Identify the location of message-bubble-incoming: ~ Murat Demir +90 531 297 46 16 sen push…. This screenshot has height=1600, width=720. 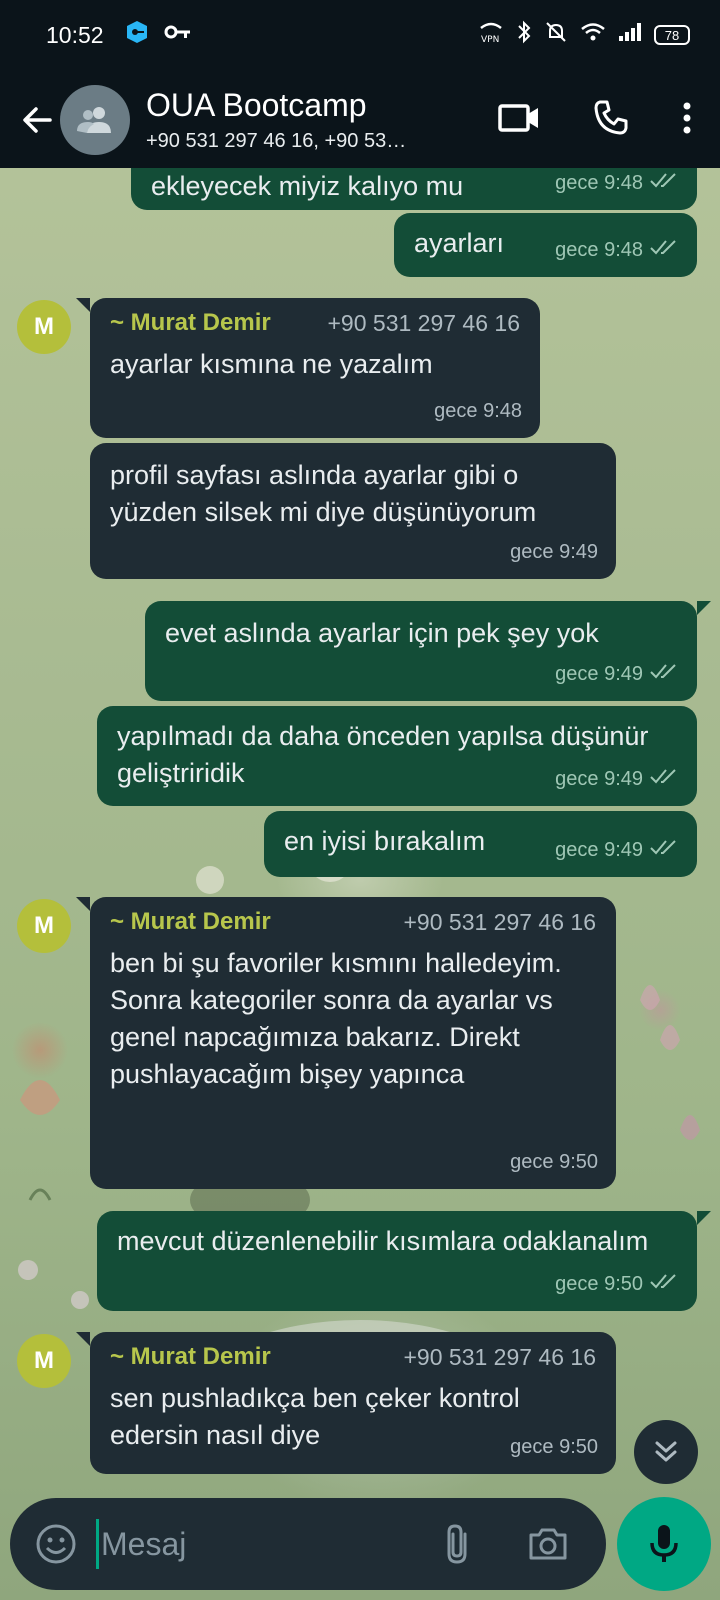
(353, 1403).